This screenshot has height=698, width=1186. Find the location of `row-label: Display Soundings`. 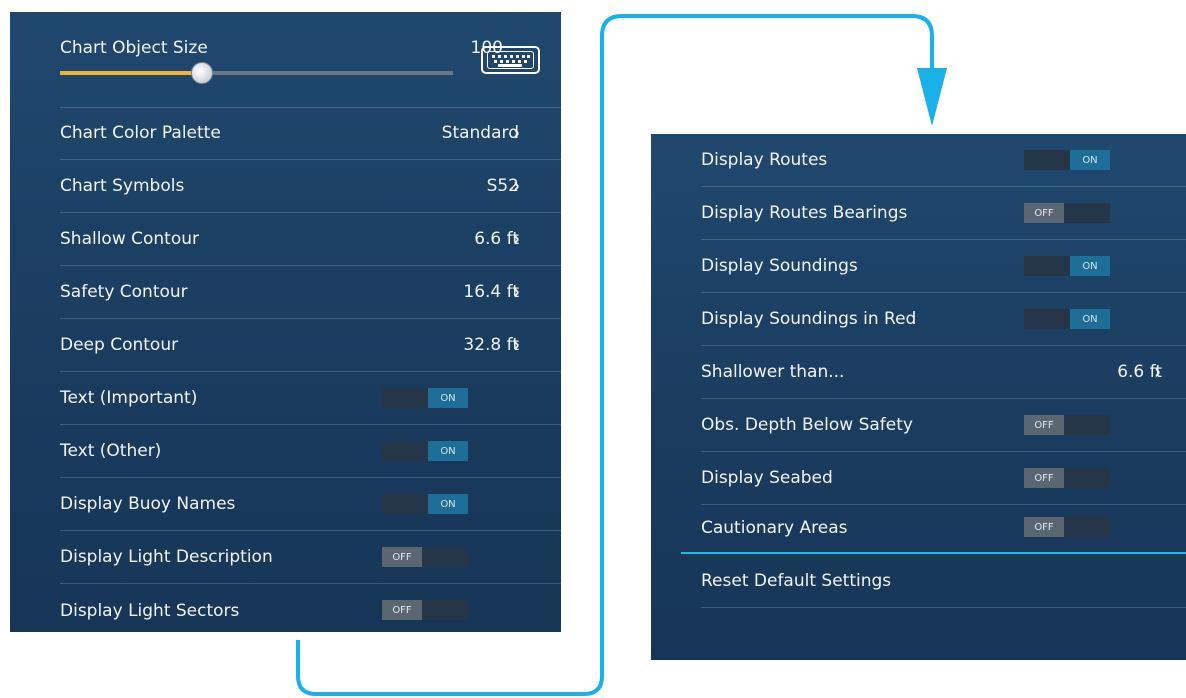

row-label: Display Soundings is located at coordinates (779, 266).